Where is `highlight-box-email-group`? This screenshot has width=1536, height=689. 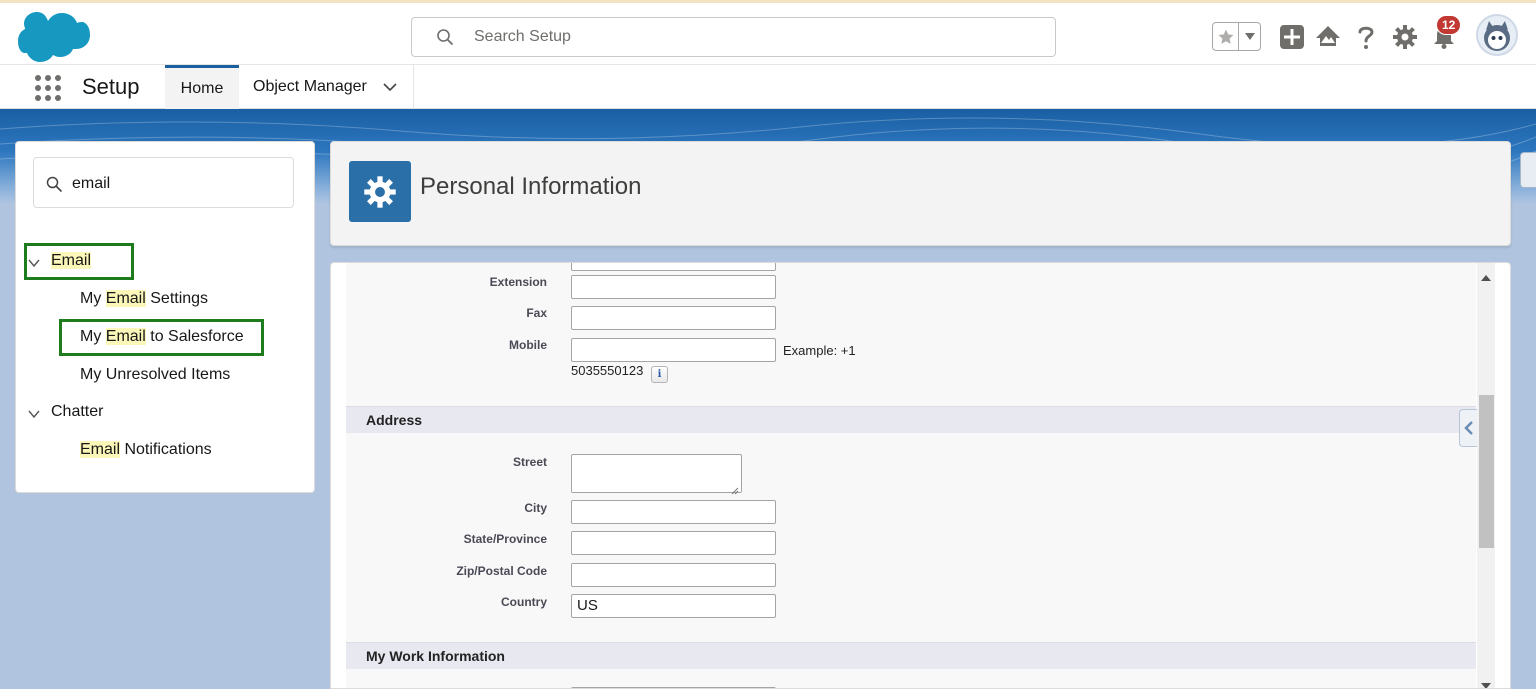 highlight-box-email-group is located at coordinates (79, 261).